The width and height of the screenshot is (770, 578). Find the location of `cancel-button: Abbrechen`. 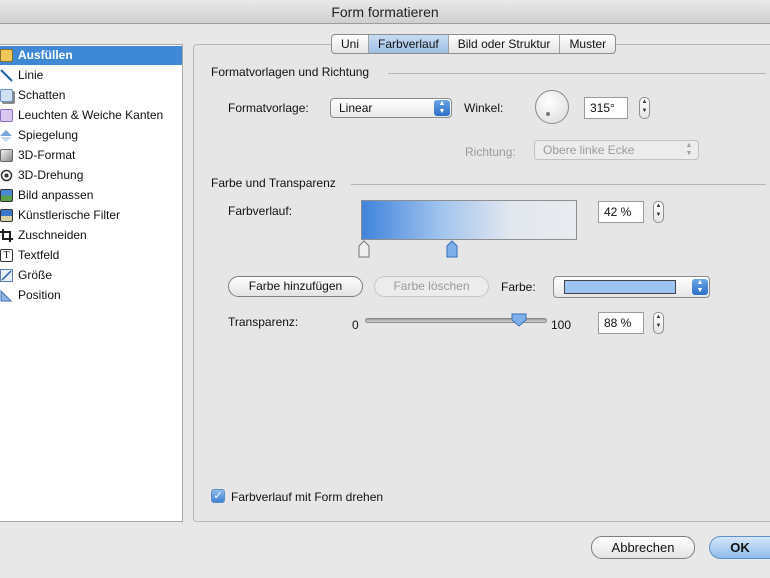

cancel-button: Abbrechen is located at coordinates (643, 547).